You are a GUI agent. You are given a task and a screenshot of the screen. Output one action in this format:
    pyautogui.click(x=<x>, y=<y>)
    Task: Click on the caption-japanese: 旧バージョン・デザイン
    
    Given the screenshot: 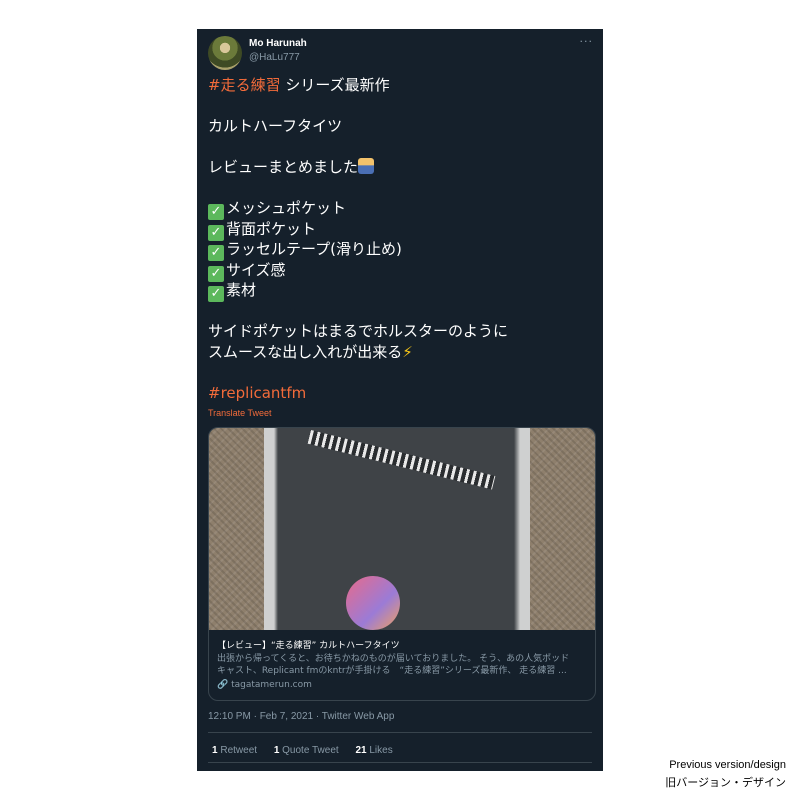 What is the action you would take?
    pyautogui.click(x=725, y=783)
    